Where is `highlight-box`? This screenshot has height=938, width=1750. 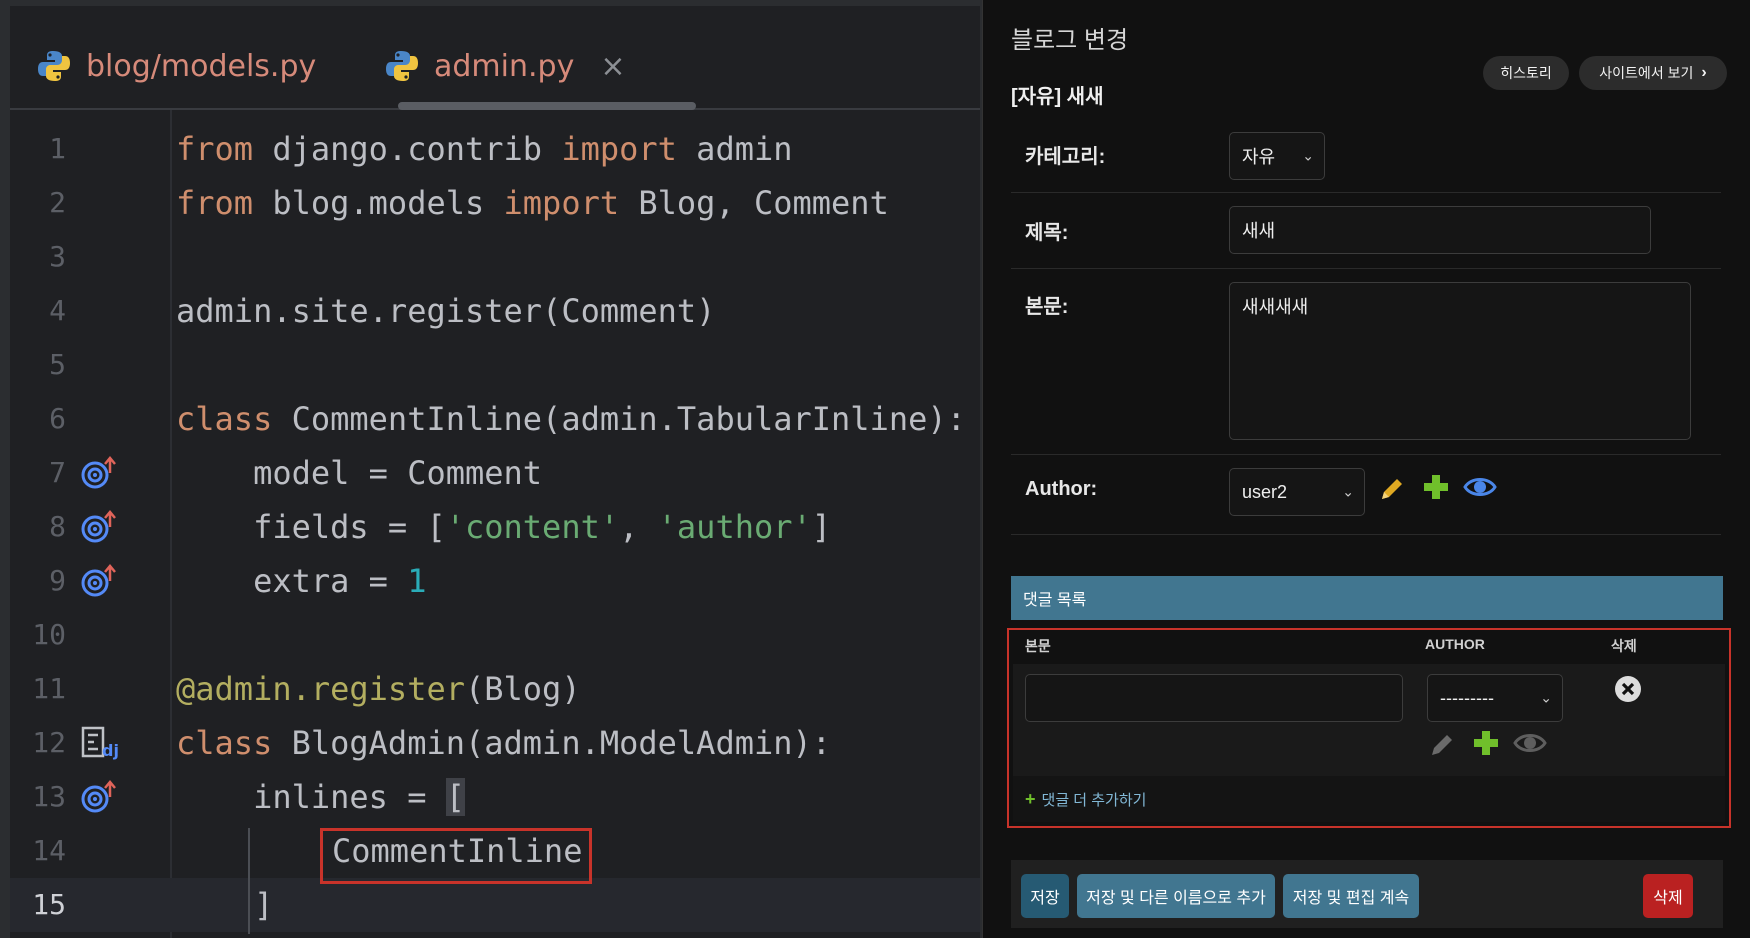
highlight-box is located at coordinates (456, 856).